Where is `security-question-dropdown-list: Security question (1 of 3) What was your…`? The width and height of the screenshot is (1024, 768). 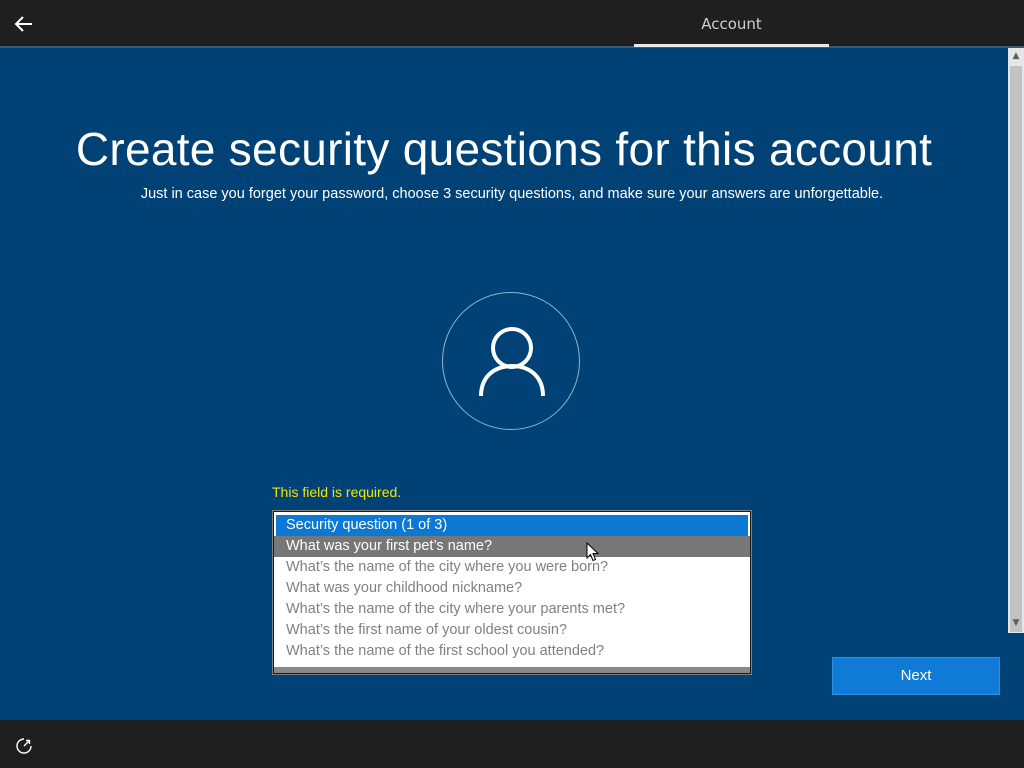
security-question-dropdown-list: Security question (1 of 3) What was your… is located at coordinates (512, 592).